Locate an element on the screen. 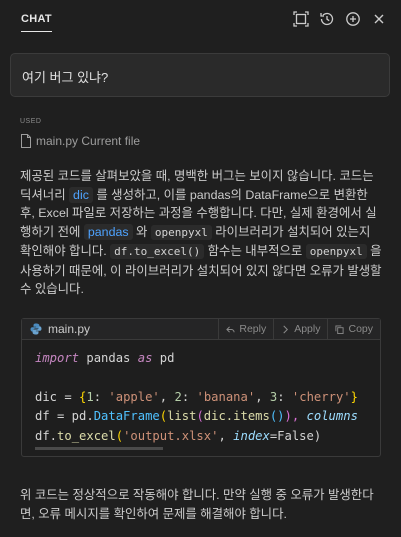  copy-icon is located at coordinates (340, 329).